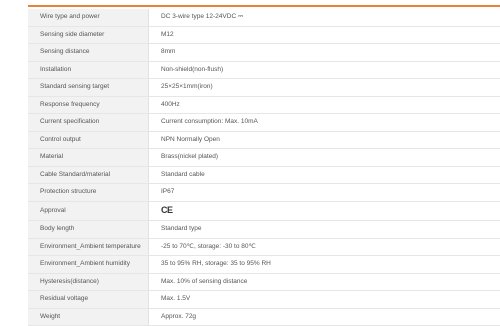 Image resolution: width=500 pixels, height=326 pixels. I want to click on spec-row-sensing-distance: Sensing distance 8mm, so click(264, 53).